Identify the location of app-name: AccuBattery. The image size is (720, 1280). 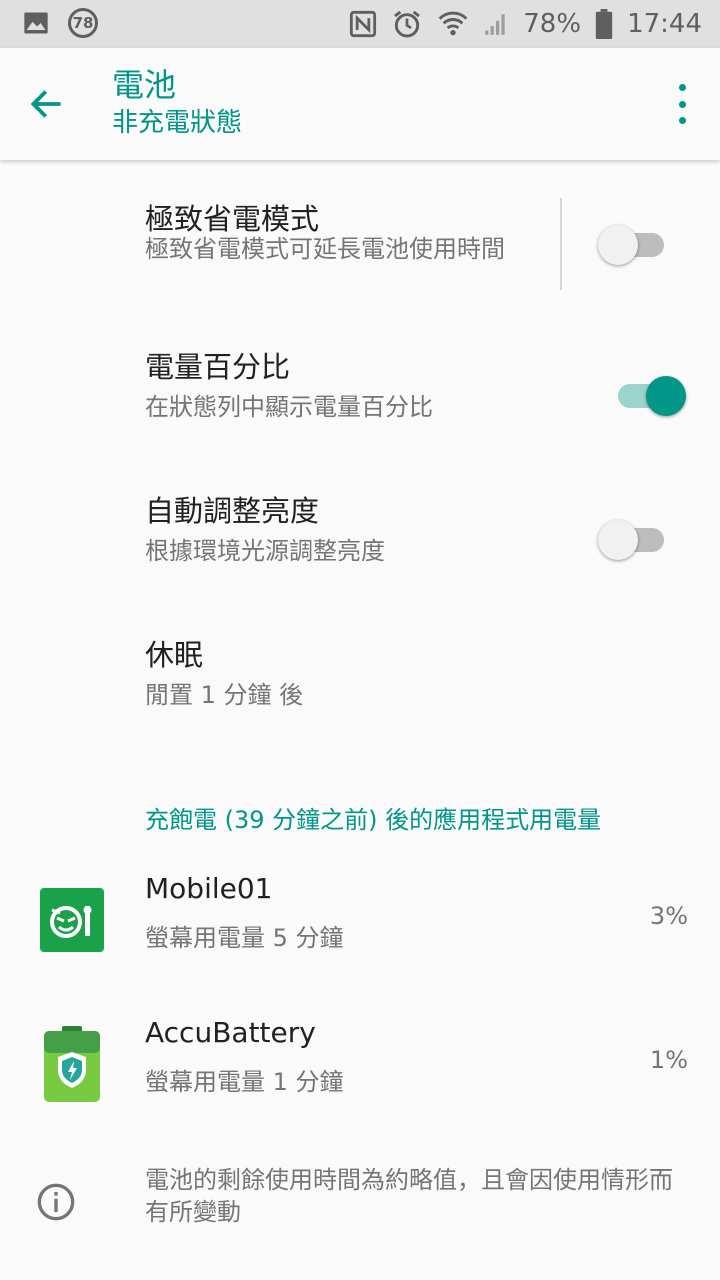
(230, 1032).